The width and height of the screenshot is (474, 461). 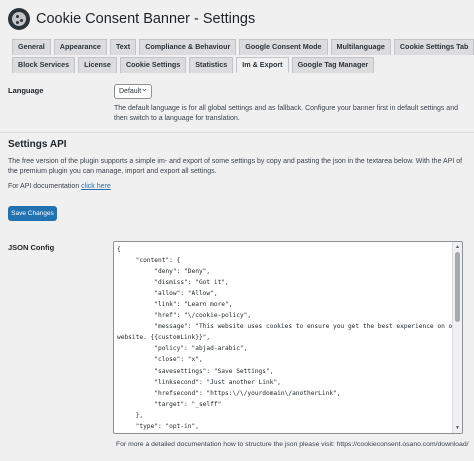 I want to click on tab-cookie-settings-tab: Cookie Settings Tab, so click(x=433, y=47).